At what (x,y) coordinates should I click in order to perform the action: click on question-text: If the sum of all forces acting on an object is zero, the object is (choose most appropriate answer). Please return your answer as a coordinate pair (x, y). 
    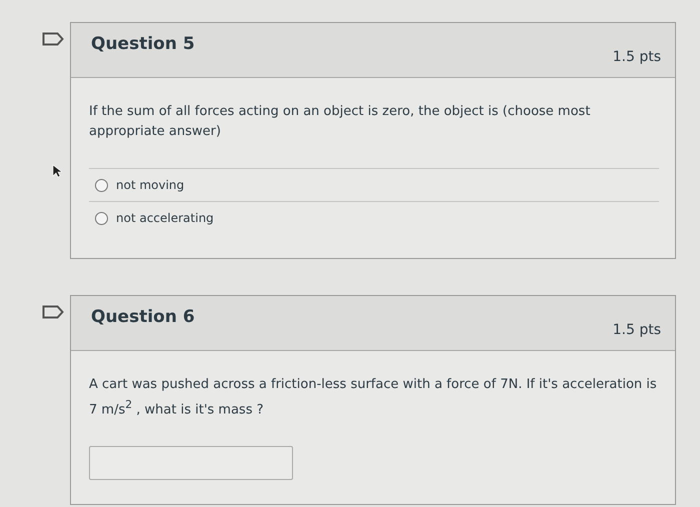
    Looking at the image, I should click on (340, 122).